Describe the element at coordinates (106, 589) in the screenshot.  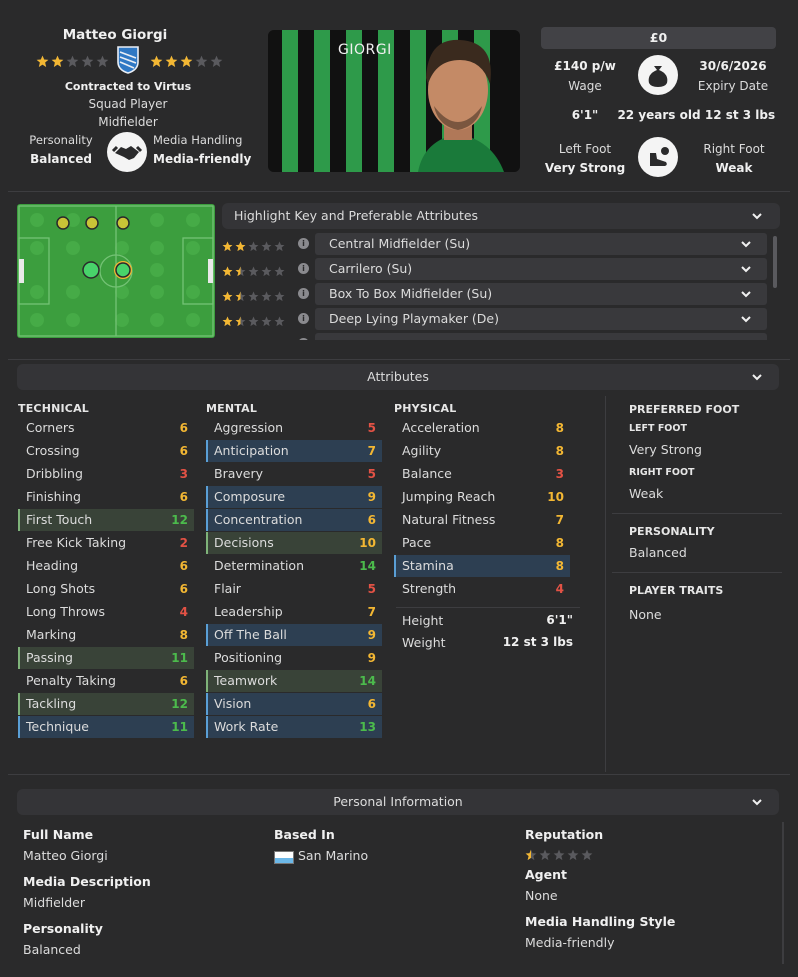
I see `attribute-row: Long Shots 6` at that location.